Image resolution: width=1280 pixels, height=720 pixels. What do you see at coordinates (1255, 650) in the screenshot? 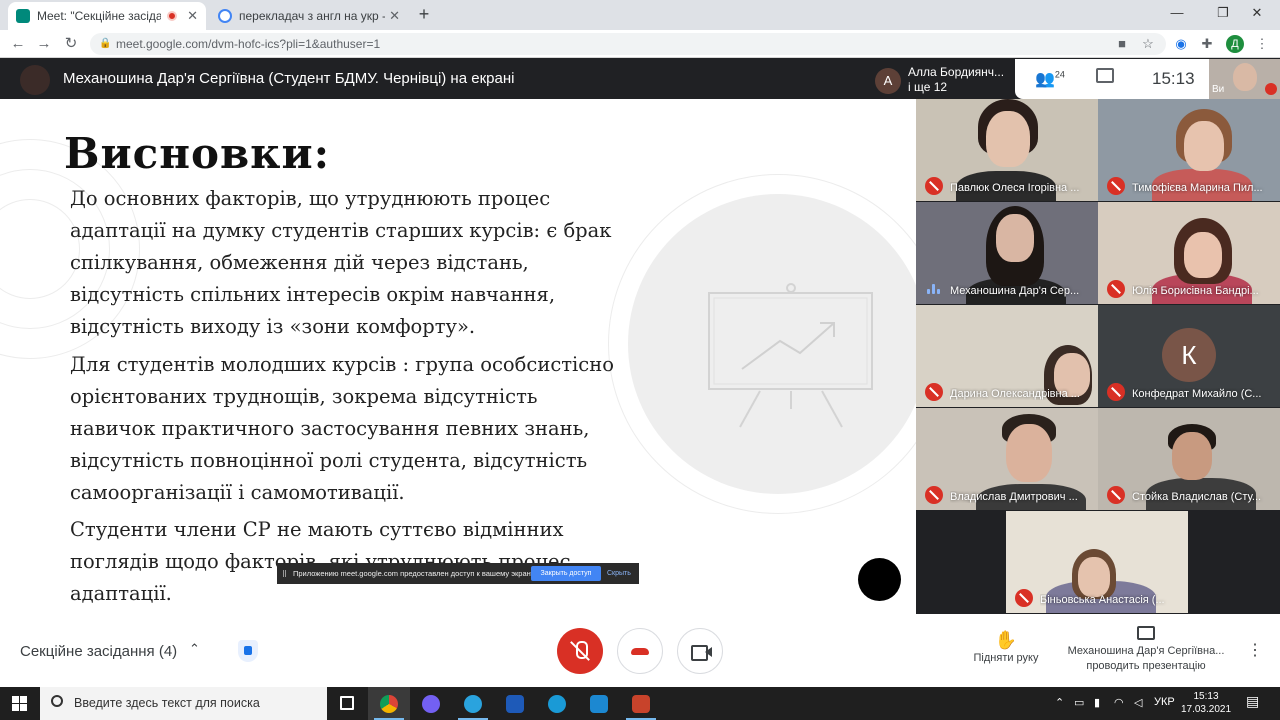
I see `more-options-icon: ⋮` at bounding box center [1255, 650].